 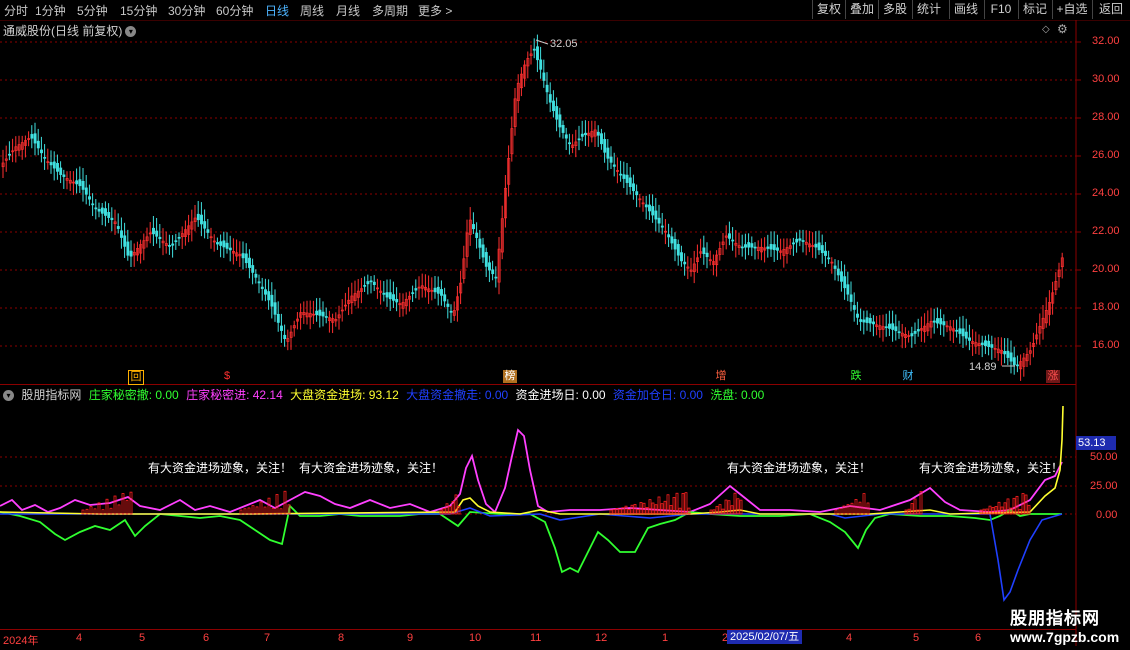 I want to click on event-marker-finance: 财, so click(x=908, y=376).